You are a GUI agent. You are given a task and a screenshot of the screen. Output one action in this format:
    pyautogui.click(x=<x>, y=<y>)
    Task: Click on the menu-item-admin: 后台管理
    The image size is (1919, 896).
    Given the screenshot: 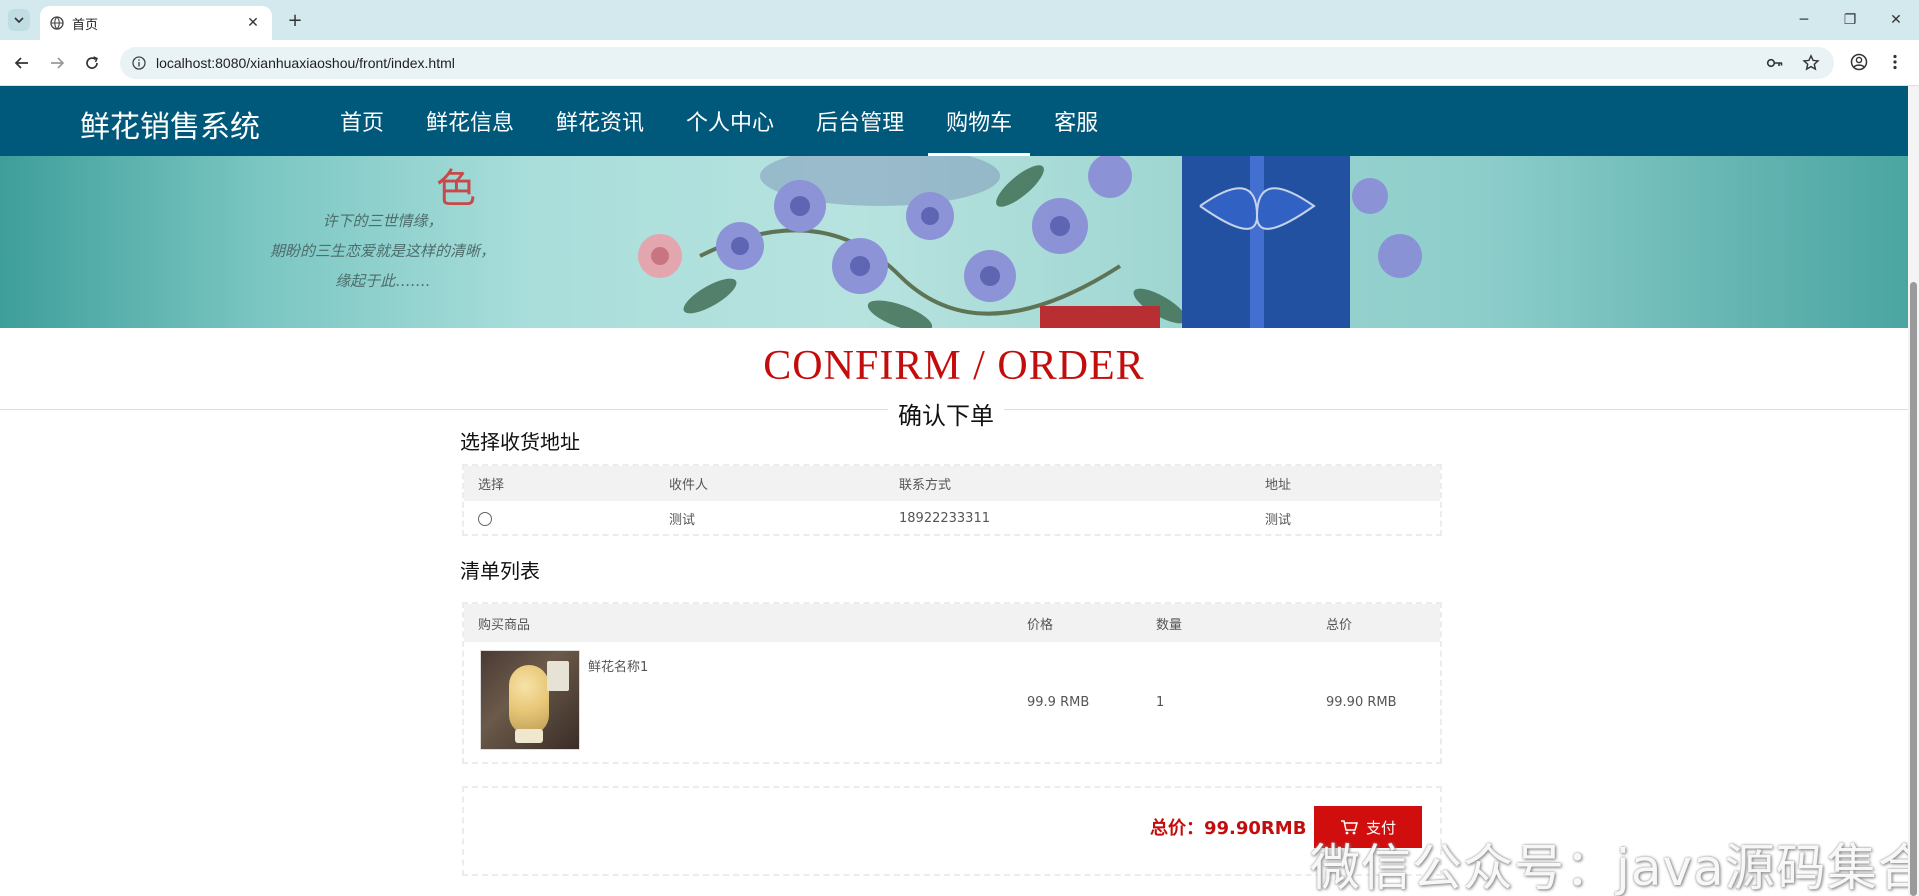 What is the action you would take?
    pyautogui.click(x=860, y=121)
    